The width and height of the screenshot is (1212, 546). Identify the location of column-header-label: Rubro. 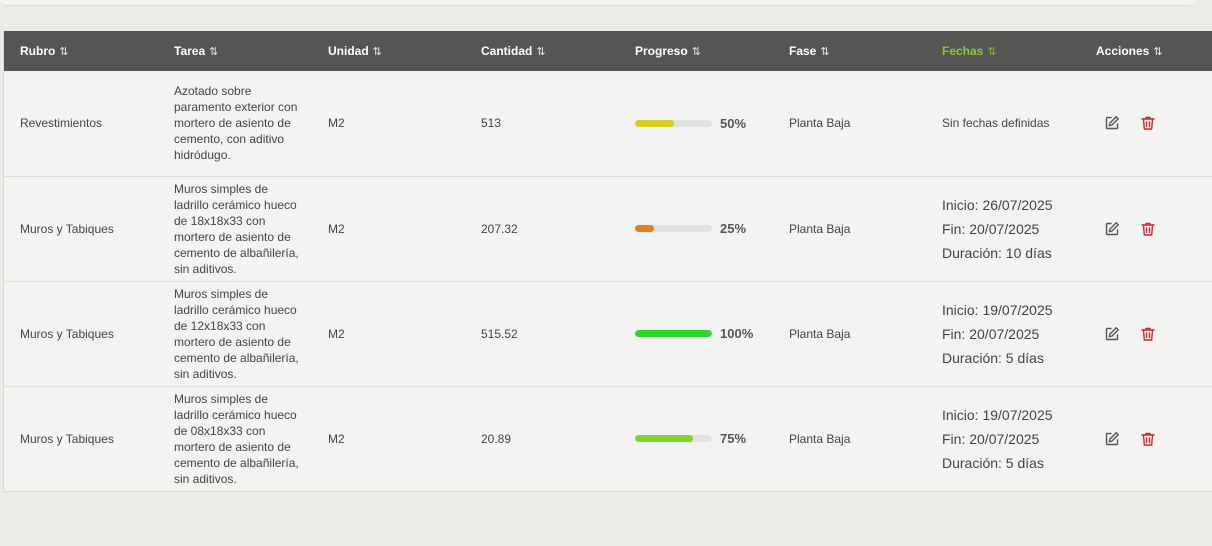
(38, 51).